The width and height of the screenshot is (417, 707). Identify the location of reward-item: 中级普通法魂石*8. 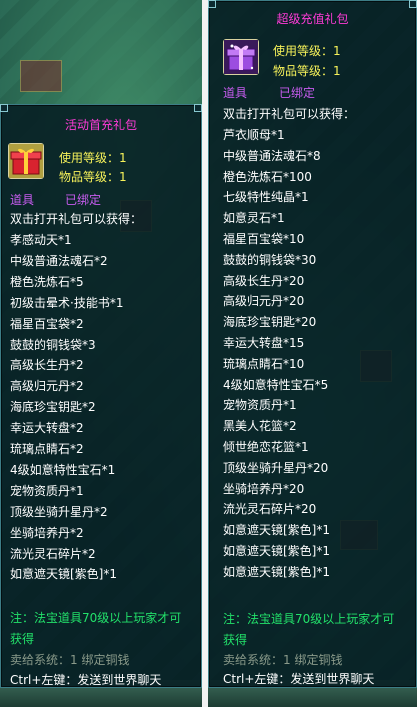
(272, 155).